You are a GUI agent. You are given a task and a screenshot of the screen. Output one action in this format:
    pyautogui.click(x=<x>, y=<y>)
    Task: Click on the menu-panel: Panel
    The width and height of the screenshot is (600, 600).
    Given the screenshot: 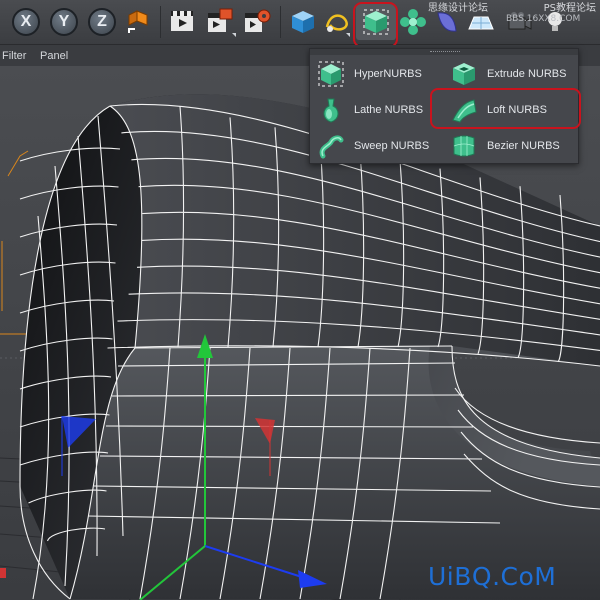 What is the action you would take?
    pyautogui.click(x=54, y=56)
    